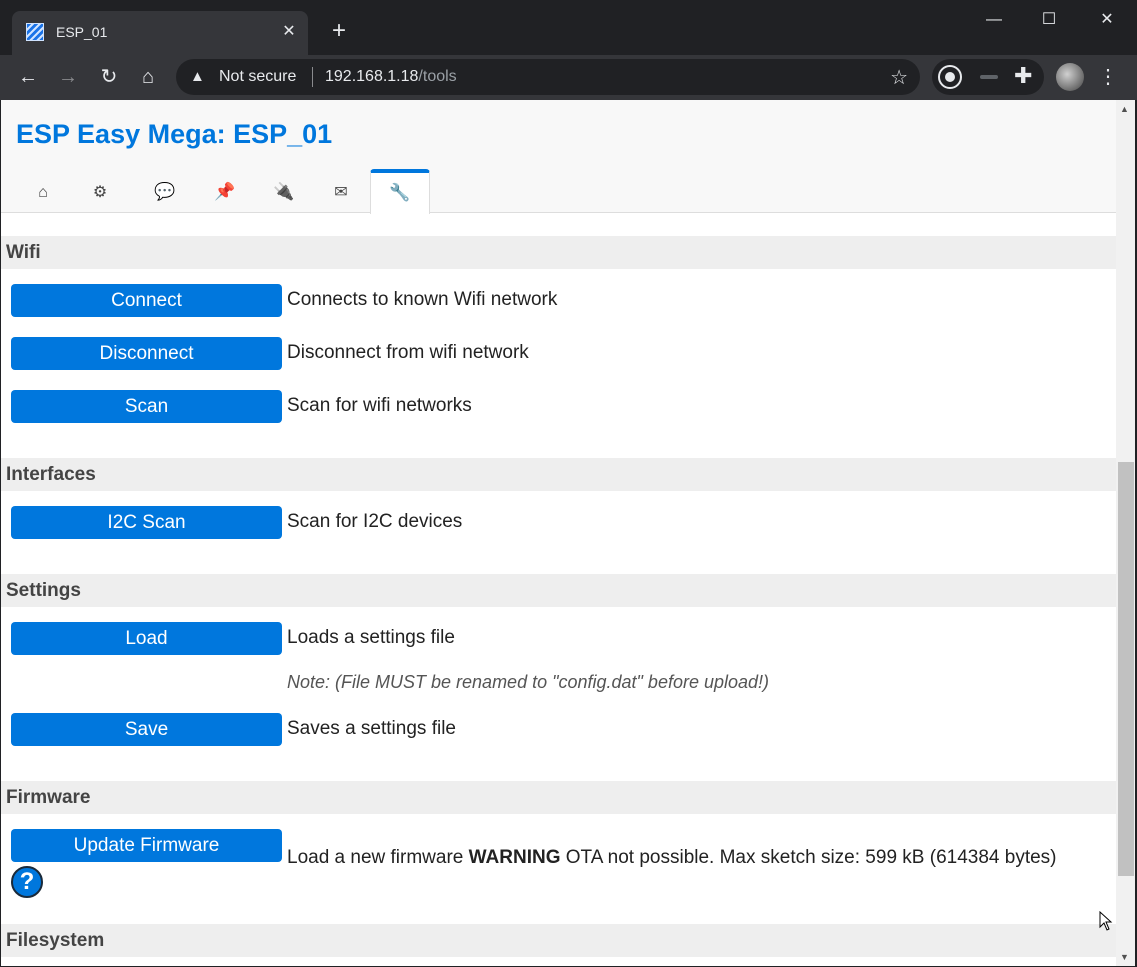  I want to click on update-firmware-button: Update Firmware, so click(146, 845).